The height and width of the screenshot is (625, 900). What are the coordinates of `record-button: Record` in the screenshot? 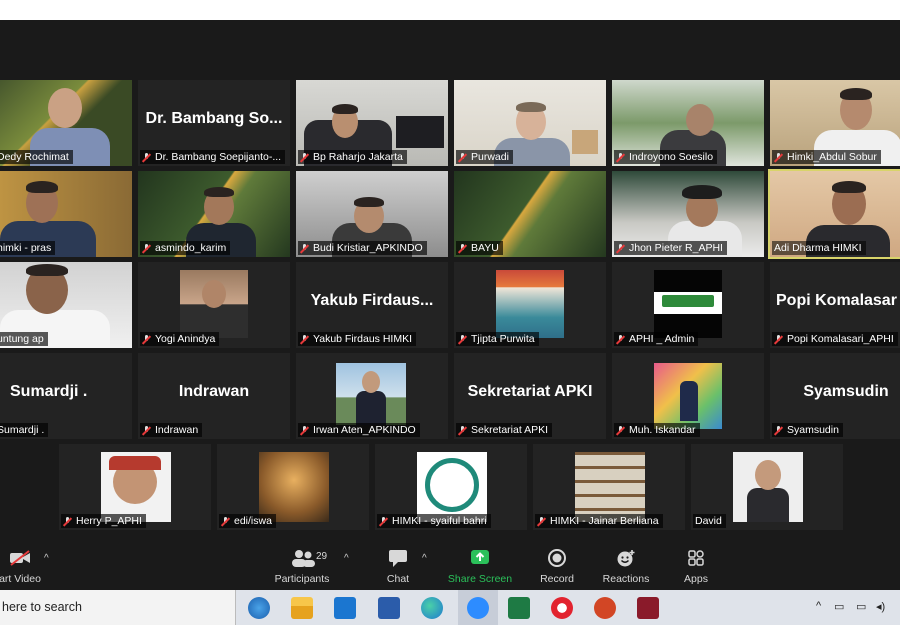 It's located at (557, 567).